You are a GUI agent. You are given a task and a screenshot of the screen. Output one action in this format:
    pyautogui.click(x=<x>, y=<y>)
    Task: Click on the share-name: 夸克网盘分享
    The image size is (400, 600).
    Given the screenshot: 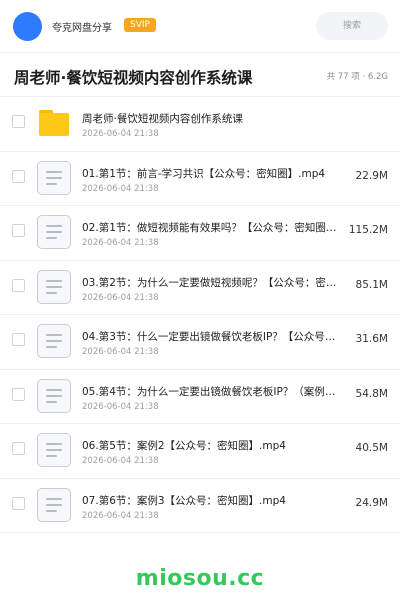 What is the action you would take?
    pyautogui.click(x=82, y=28)
    